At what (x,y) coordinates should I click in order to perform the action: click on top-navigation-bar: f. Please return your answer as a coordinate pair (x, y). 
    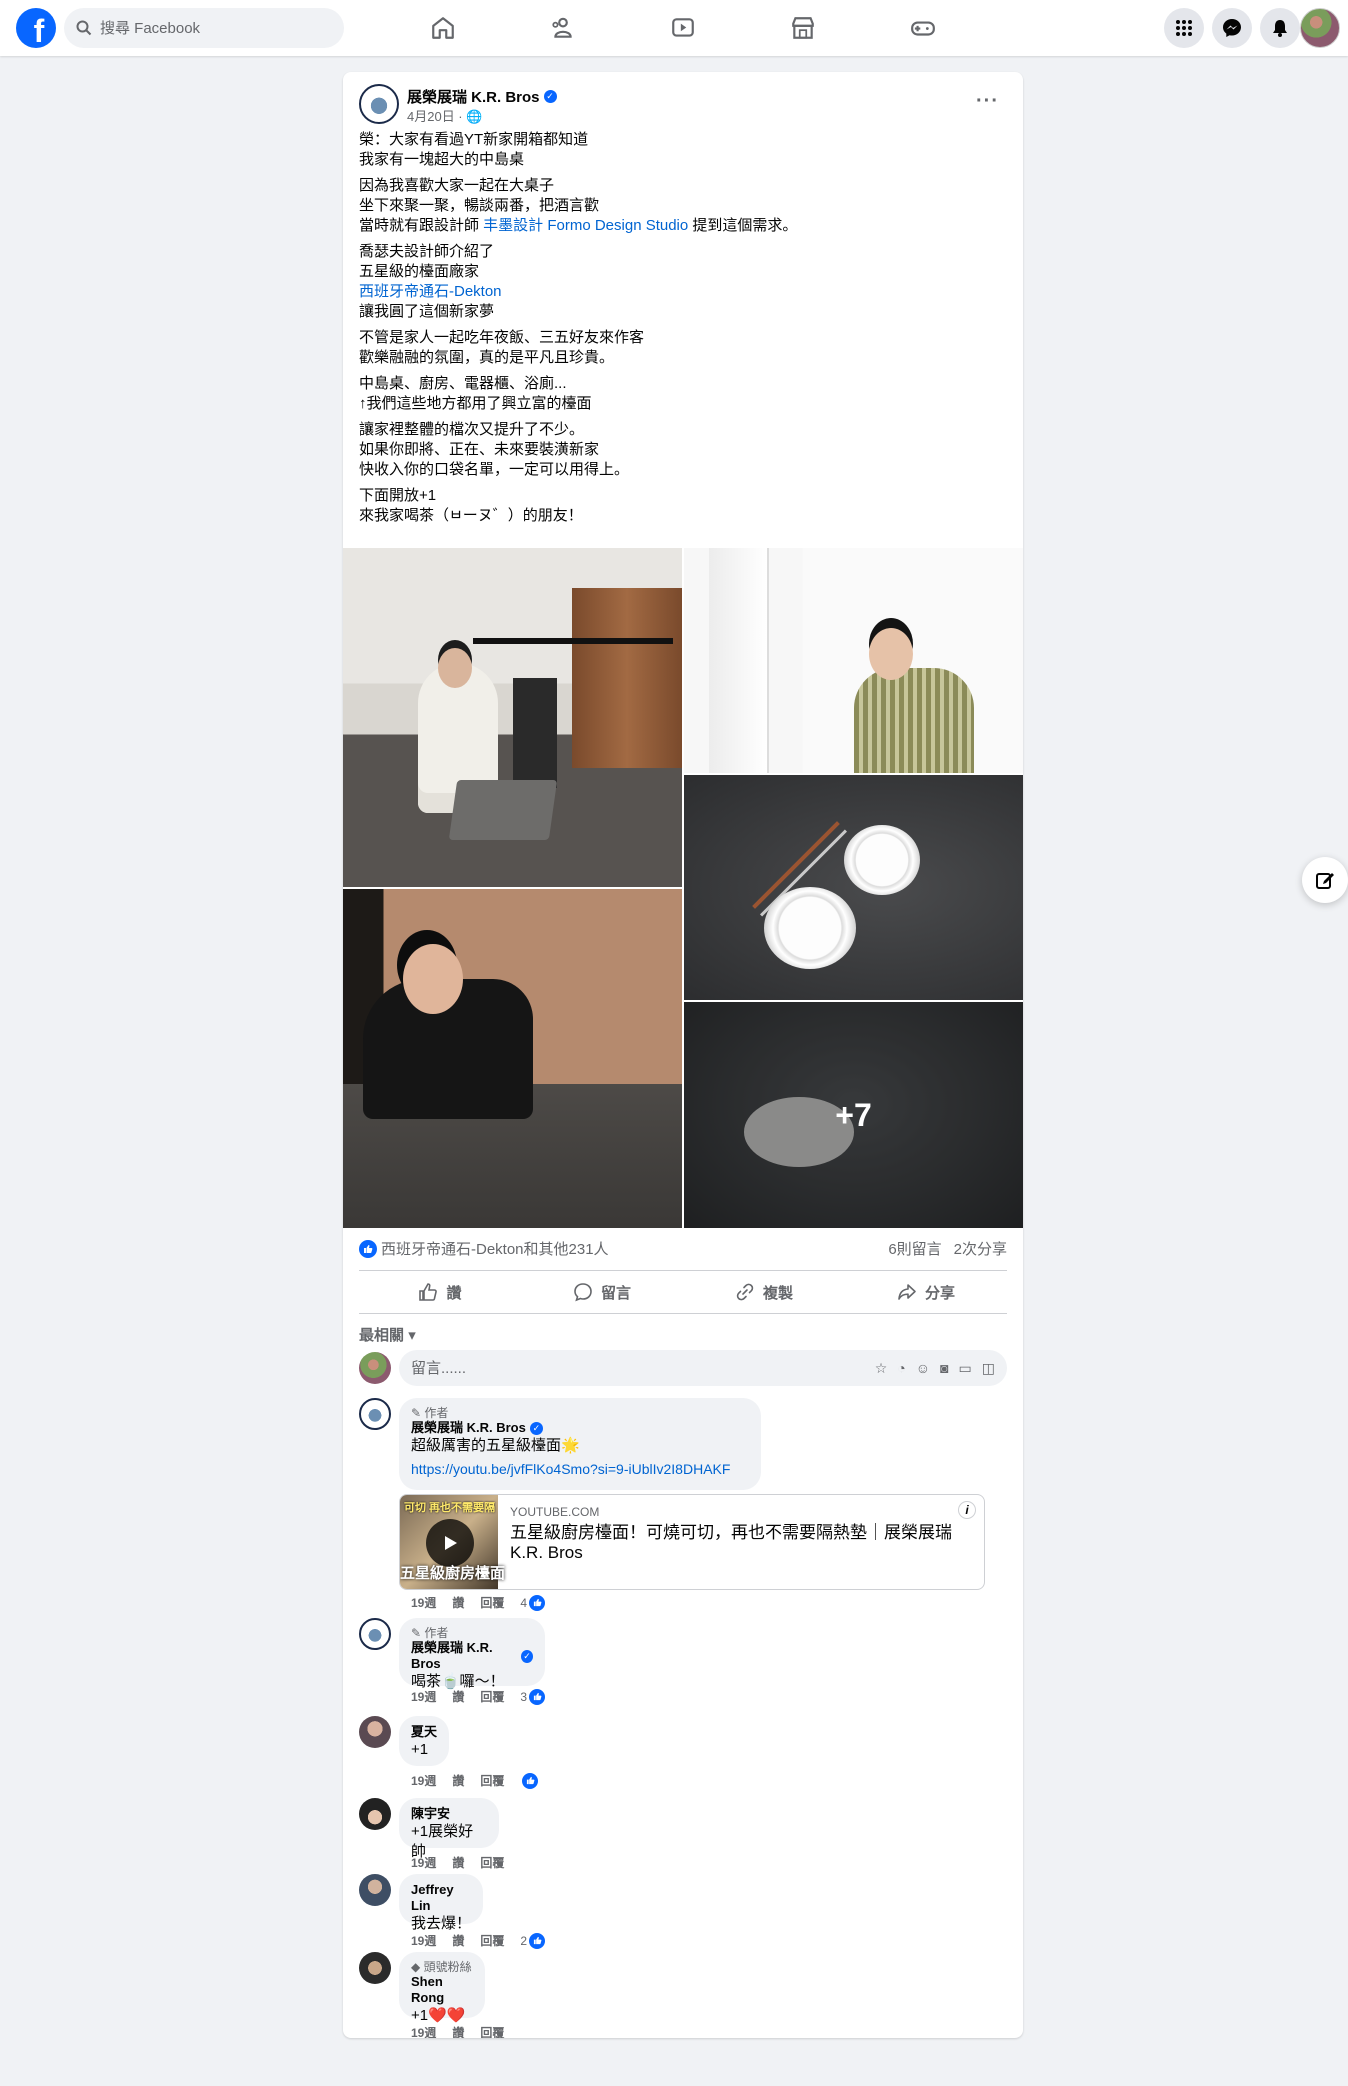
    Looking at the image, I should click on (674, 28).